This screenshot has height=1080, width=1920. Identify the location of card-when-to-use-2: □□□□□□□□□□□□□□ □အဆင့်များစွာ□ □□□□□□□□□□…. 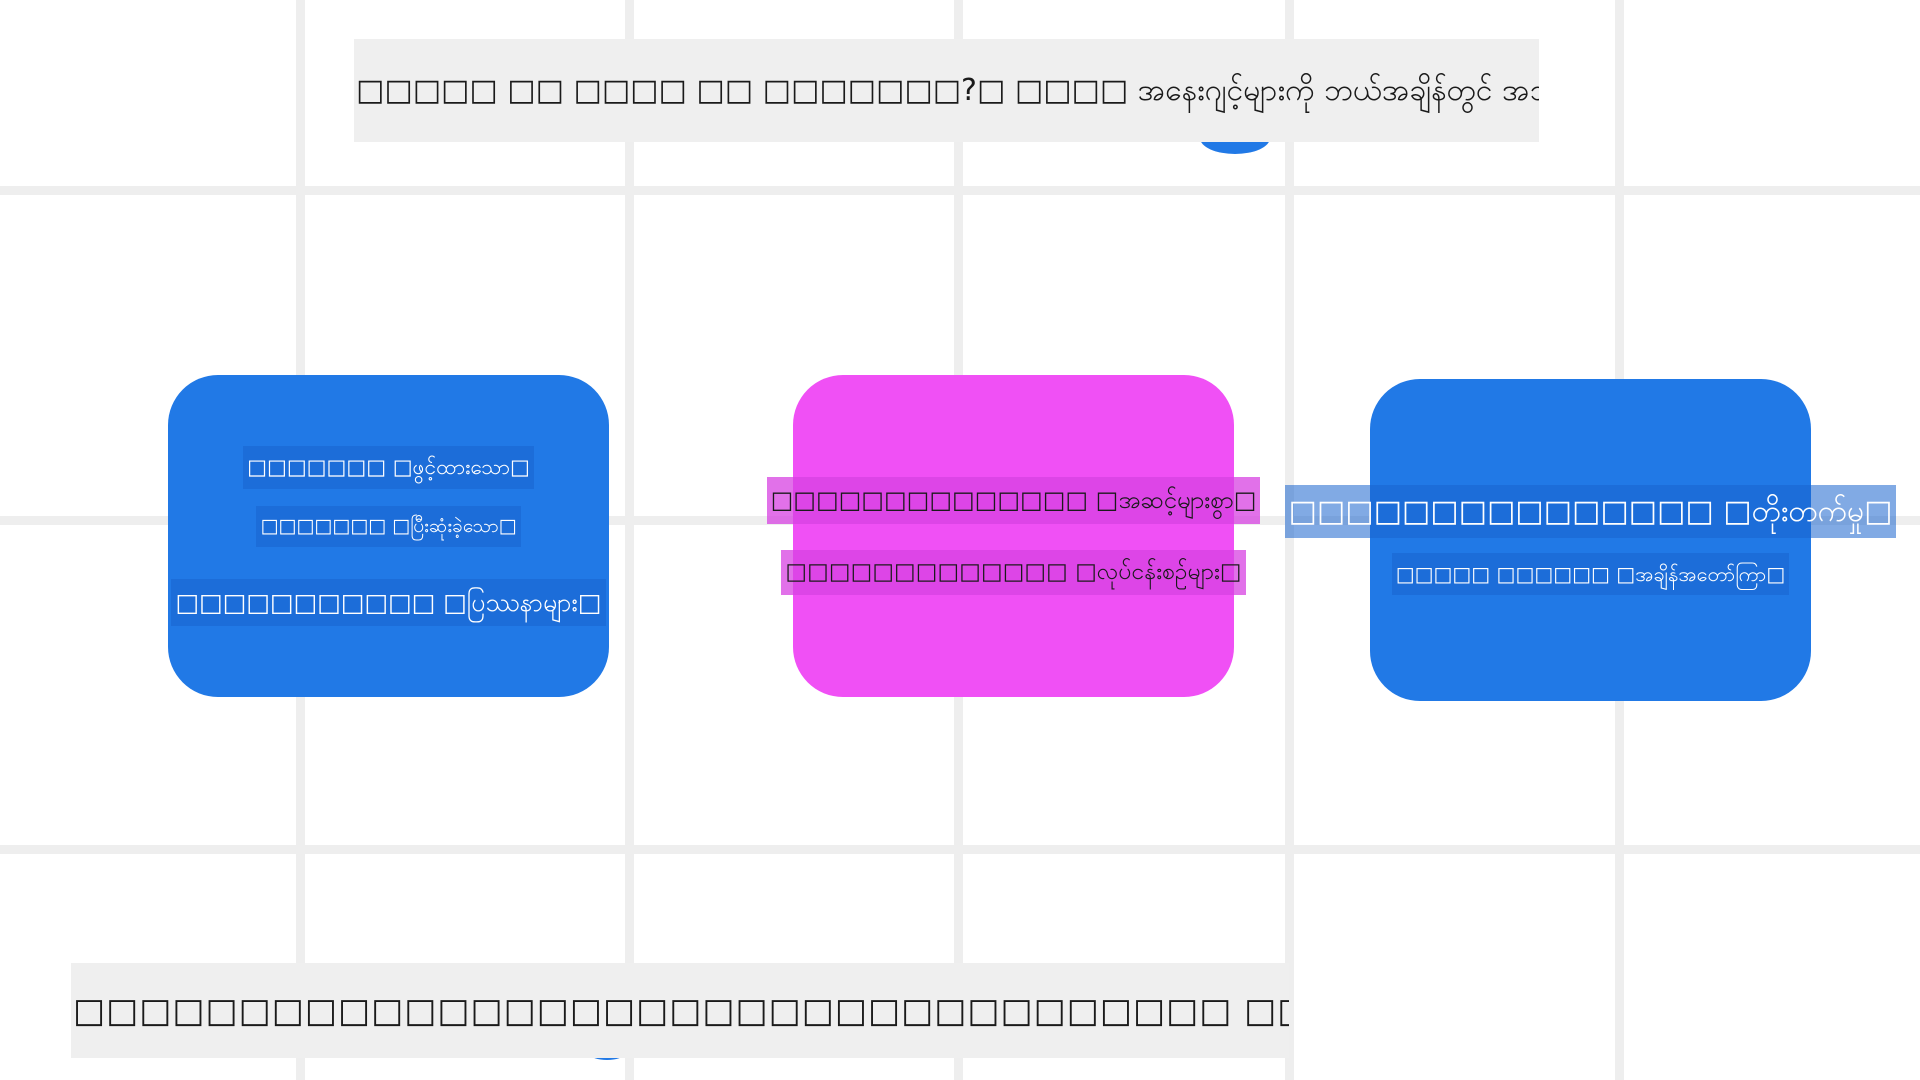
(1013, 536).